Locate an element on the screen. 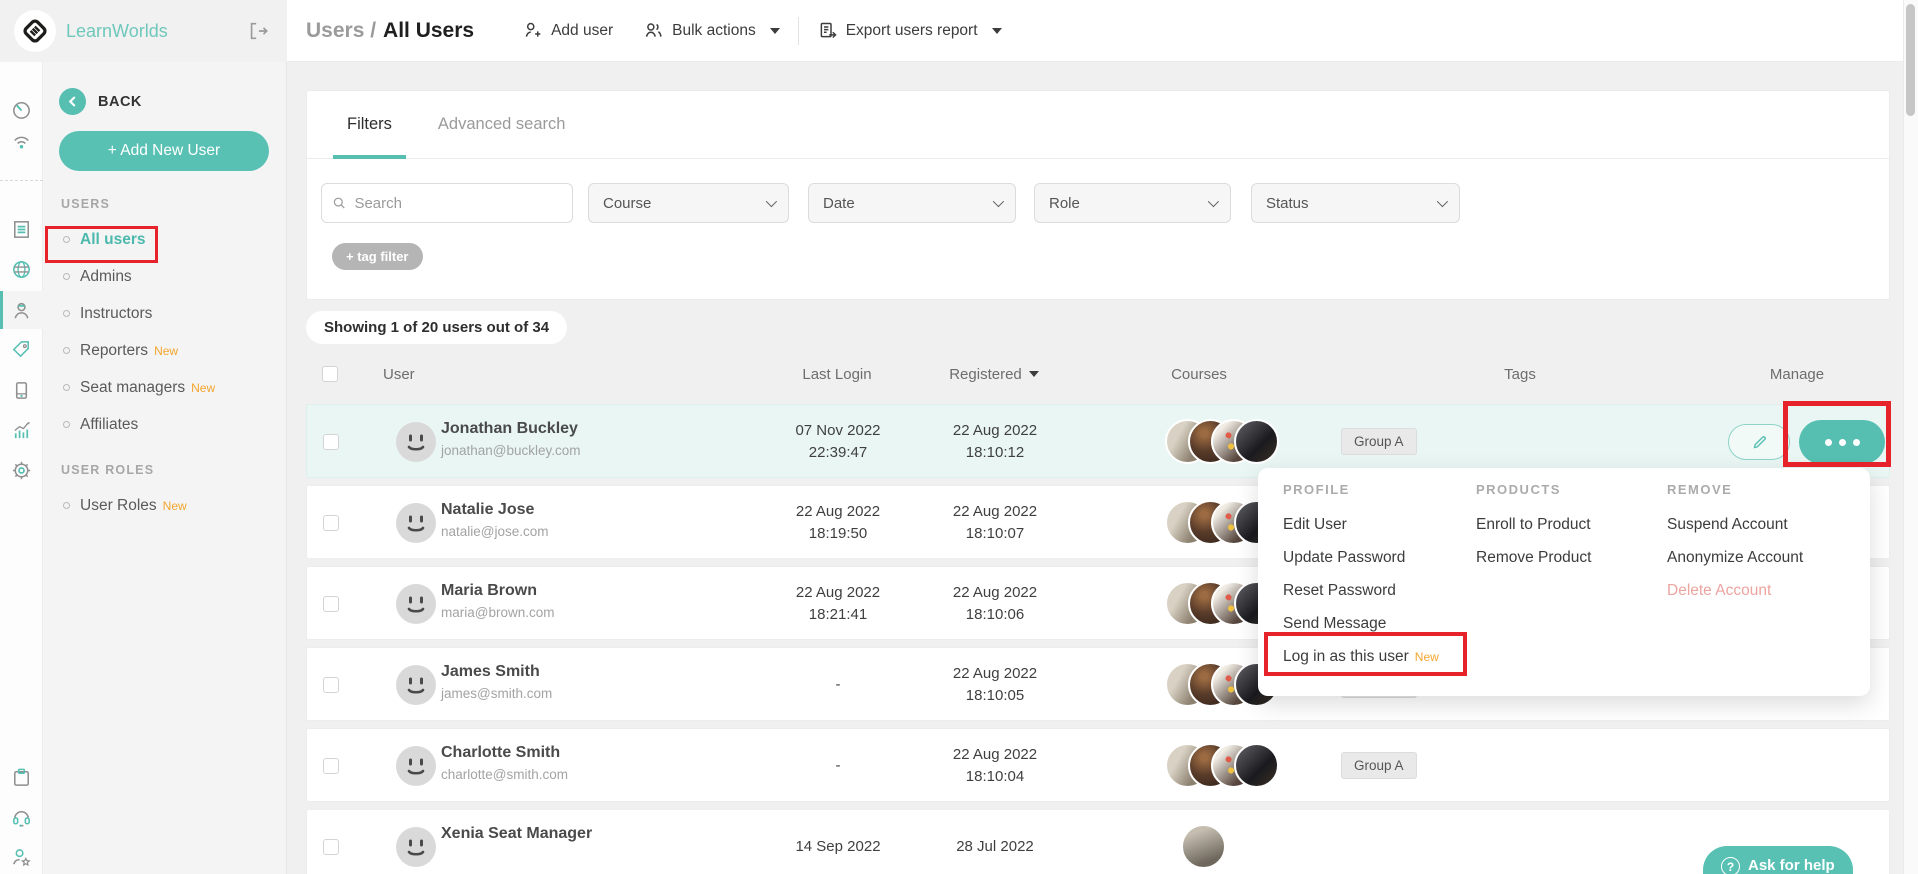  date-dropdown: Date is located at coordinates (912, 203).